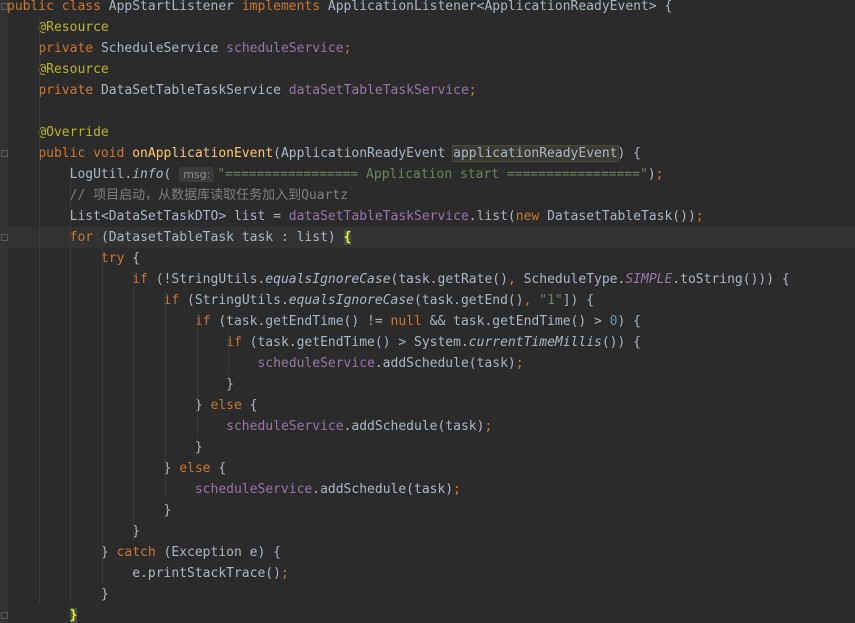 This screenshot has width=855, height=623. I want to click on code-line: try {, so click(431, 258).